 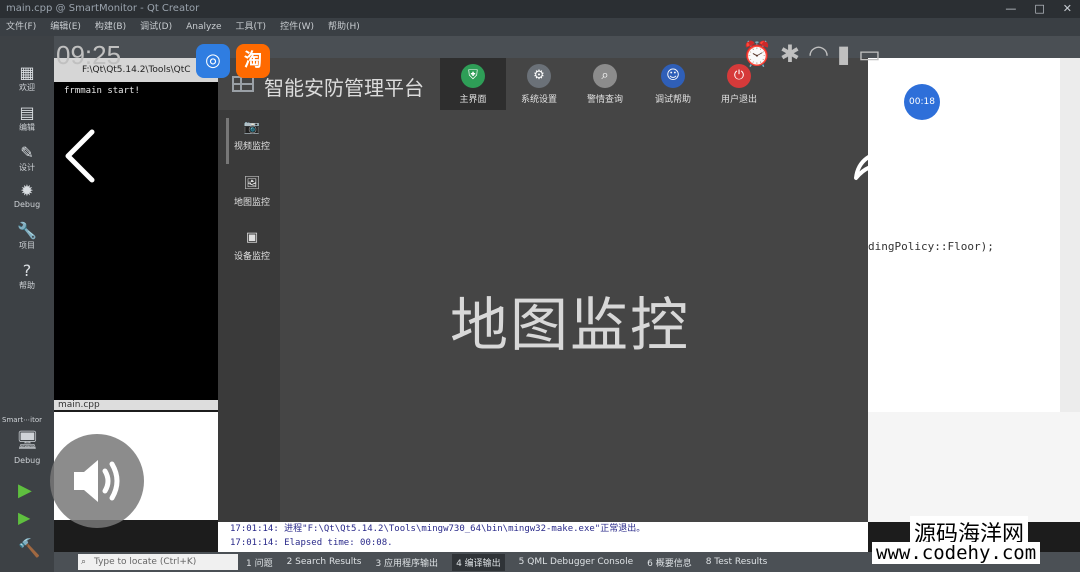 What do you see at coordinates (252, 136) in the screenshot?
I see `sidebar-item: 📷 视频监控` at bounding box center [252, 136].